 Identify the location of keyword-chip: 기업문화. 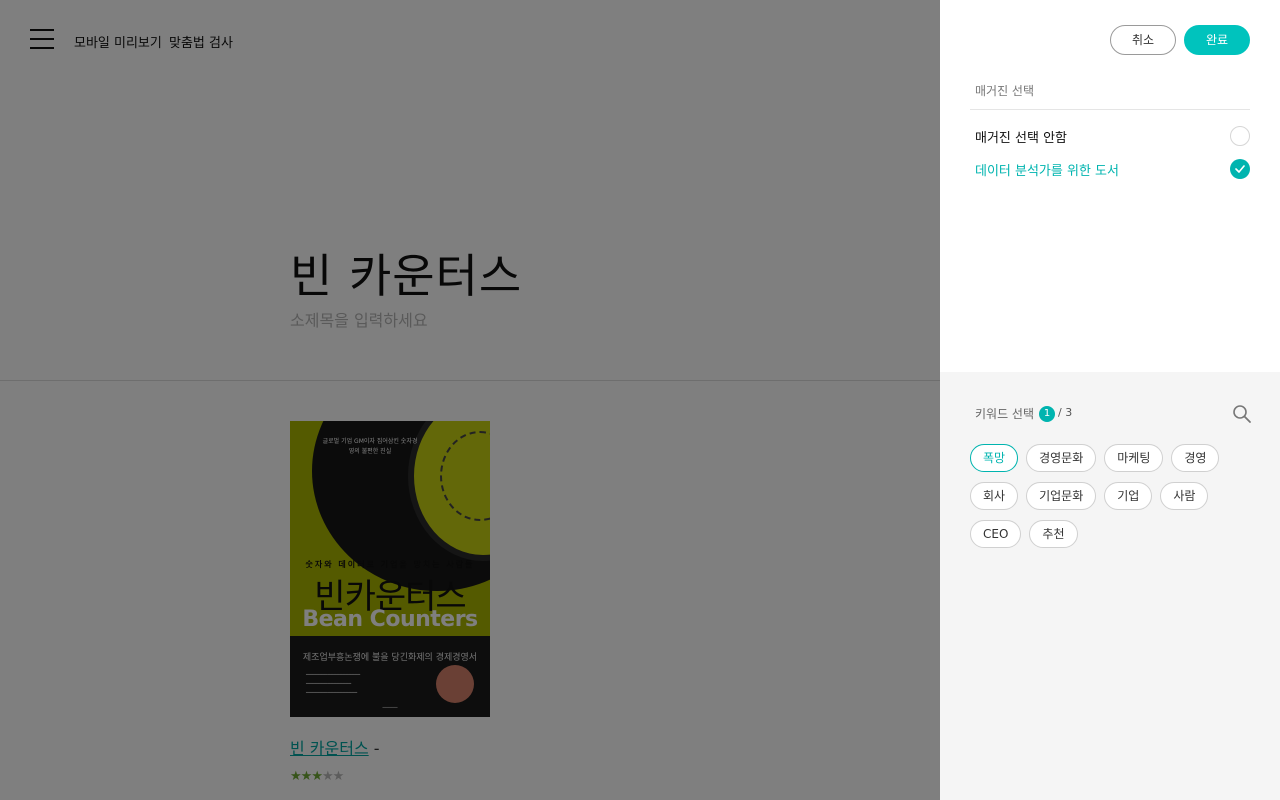
(1061, 496).